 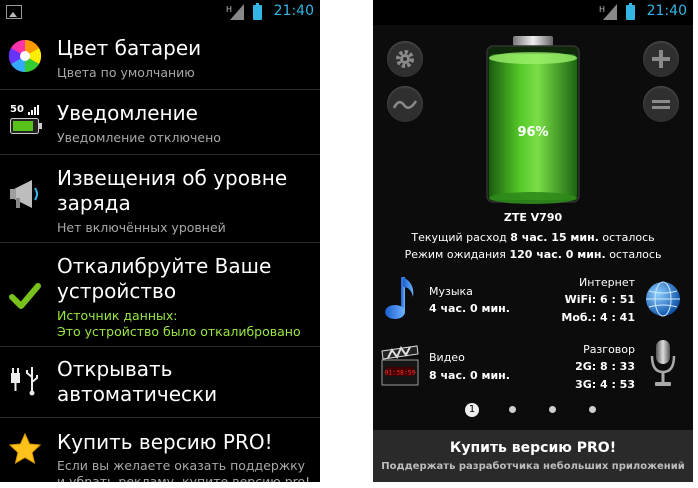 I want to click on setting-auto-open: Открывать автоматически, so click(x=160, y=382).